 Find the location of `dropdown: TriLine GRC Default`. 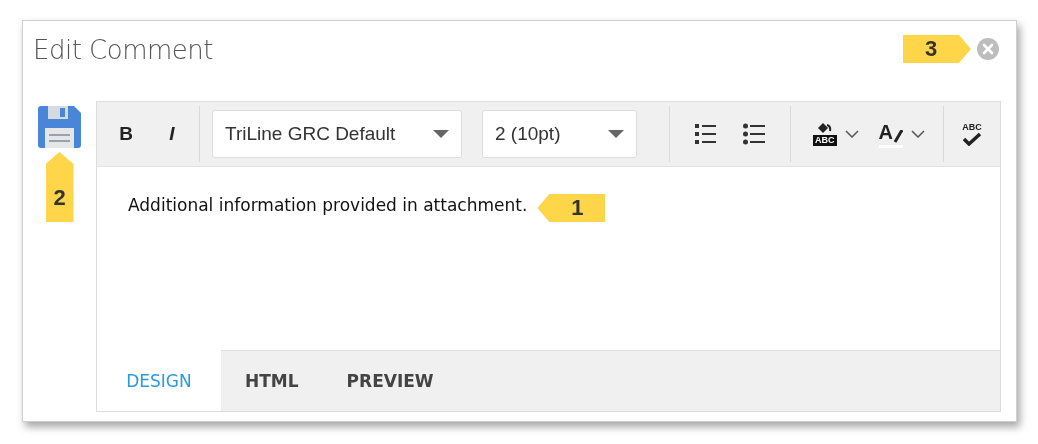

dropdown: TriLine GRC Default is located at coordinates (337, 134).